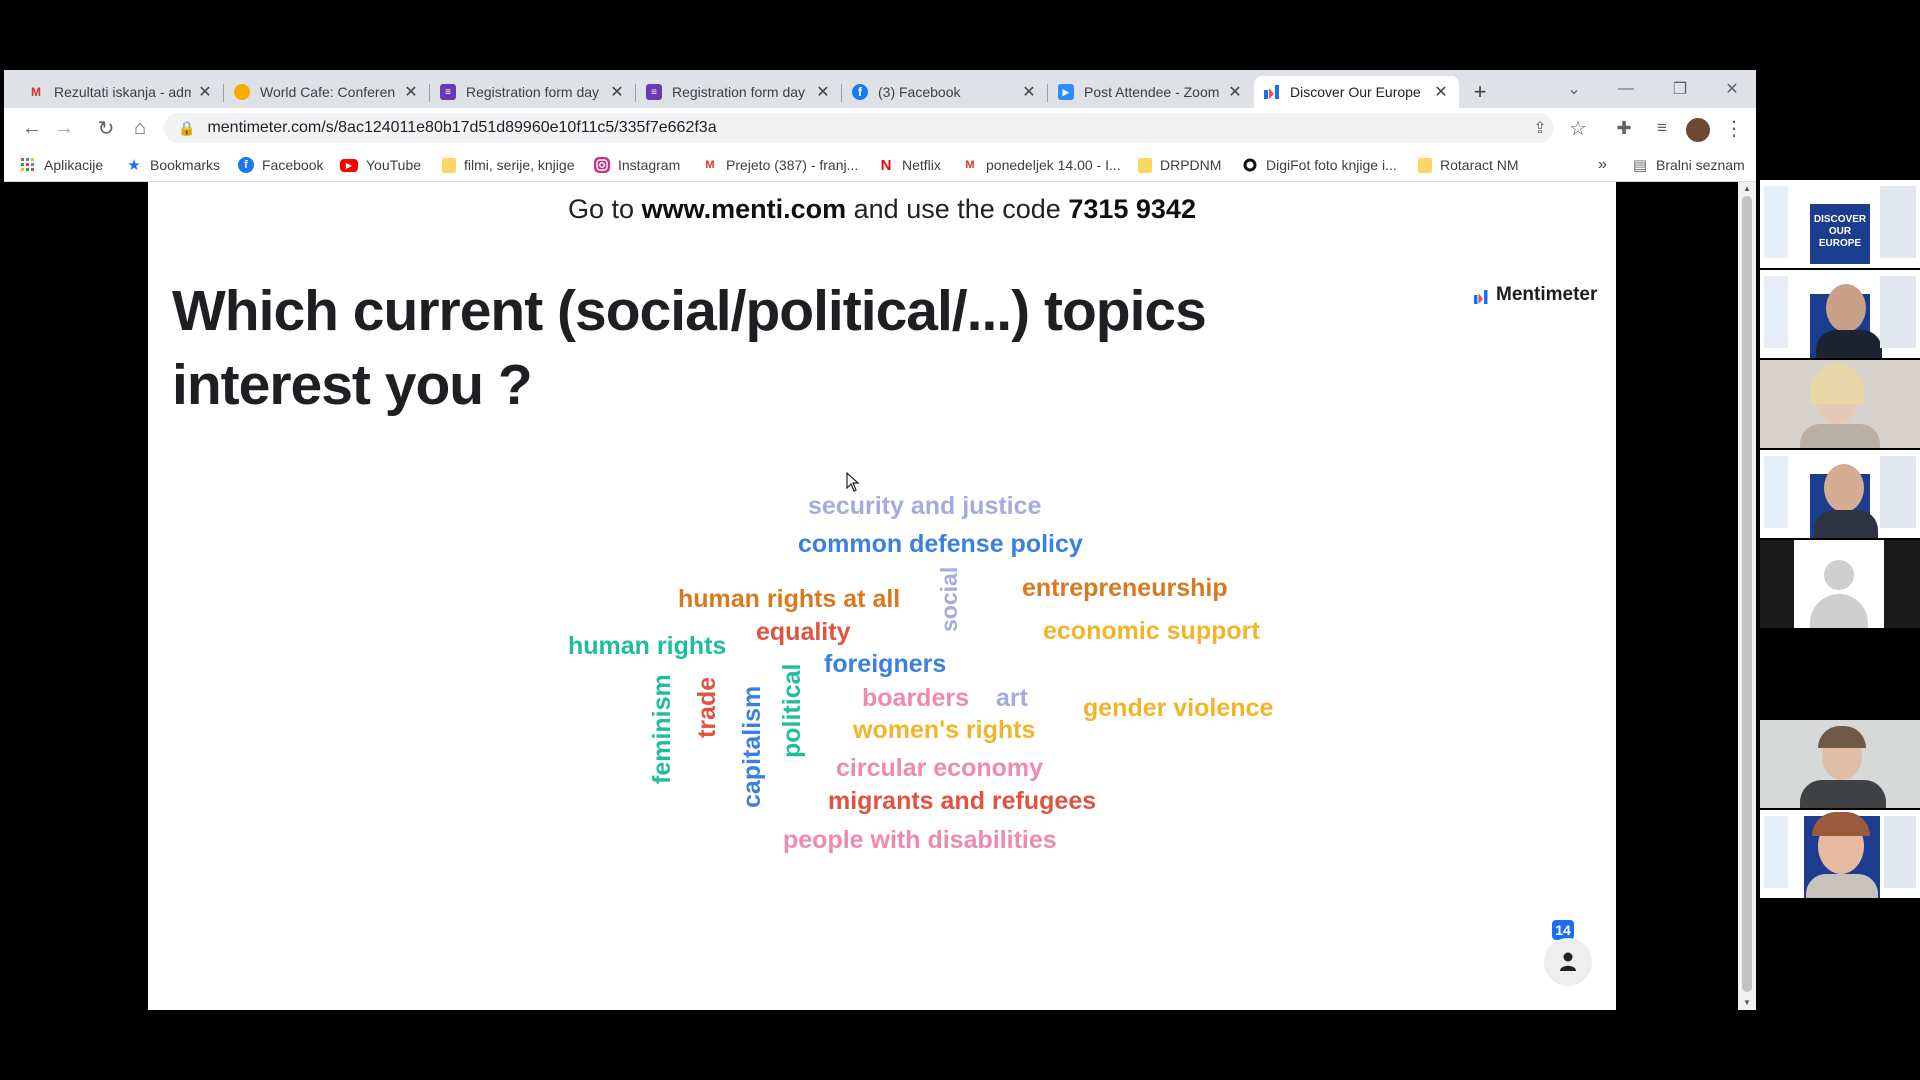  I want to click on address-bar: 🔒, so click(859, 128).